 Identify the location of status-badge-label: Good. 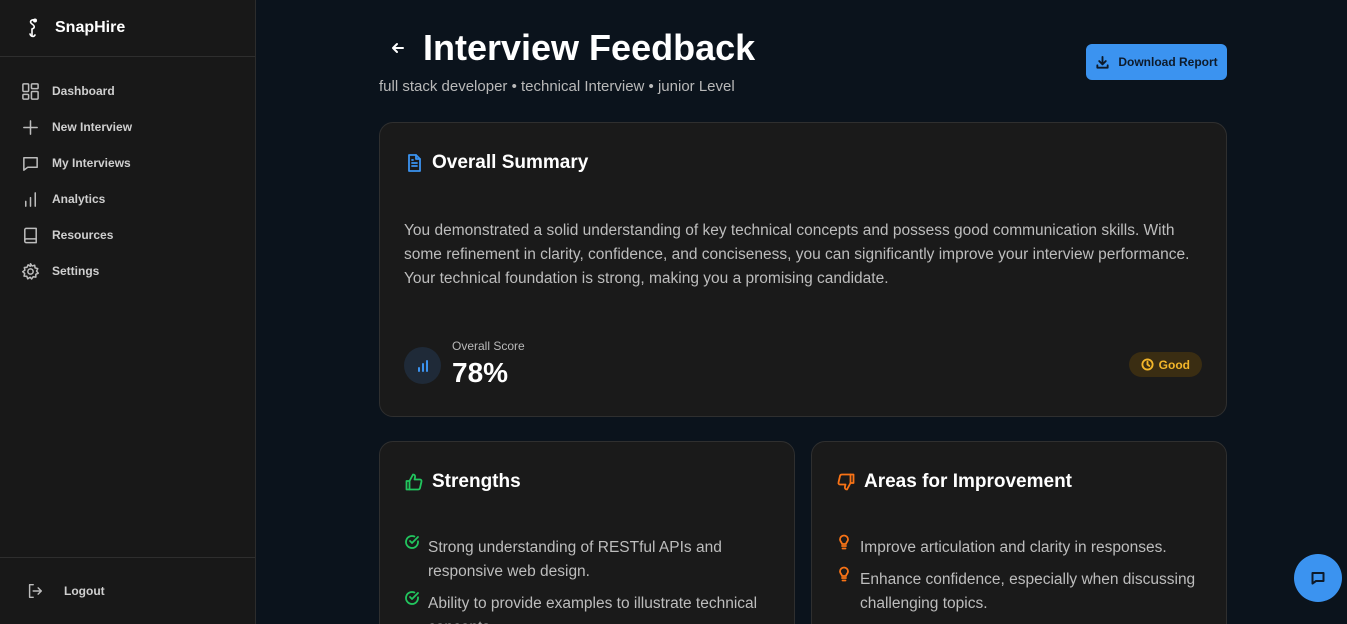
(1174, 364).